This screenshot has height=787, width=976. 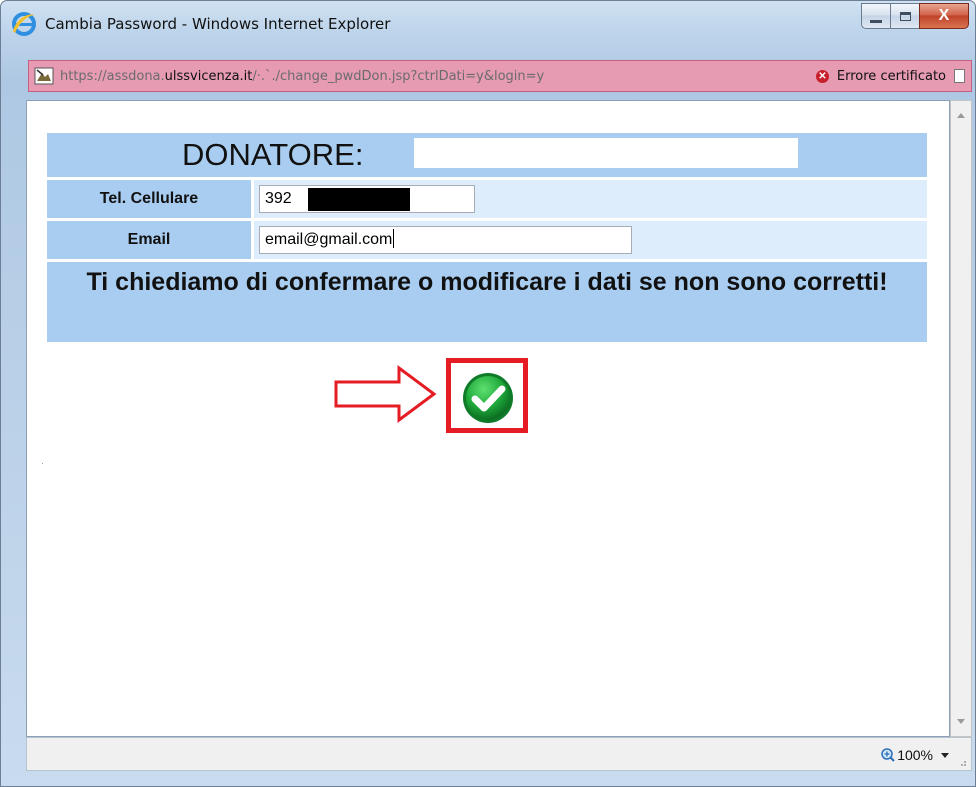 I want to click on certificate-error-label: Errore certificato, so click(x=891, y=76).